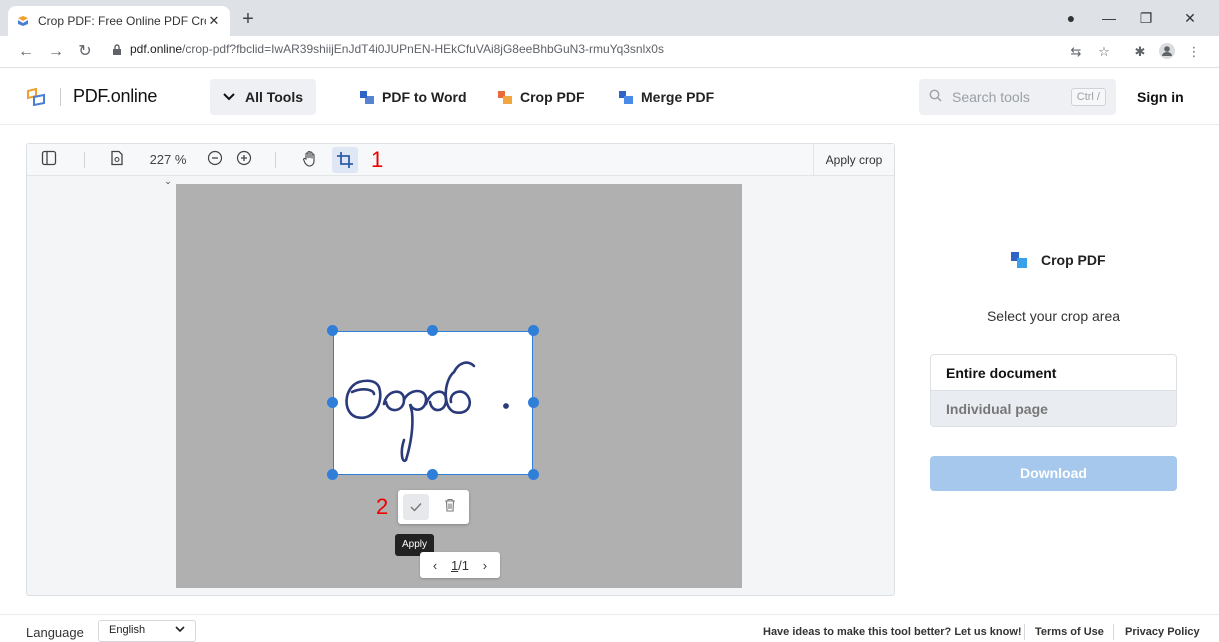  Describe the element at coordinates (424, 97) in the screenshot. I see `nav-pdf-to-word-label: PDF to Word` at that location.